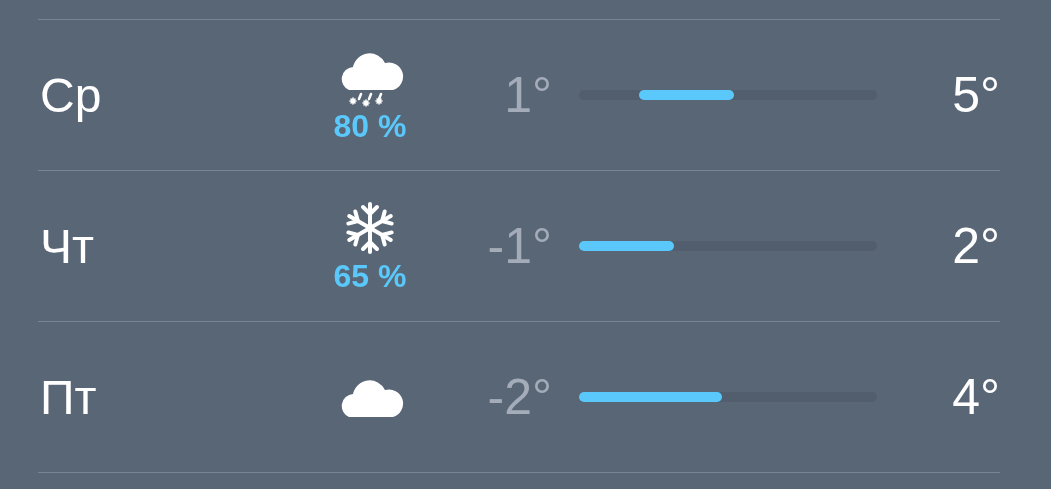  I want to click on precipitation-chance: 65 %, so click(370, 276).